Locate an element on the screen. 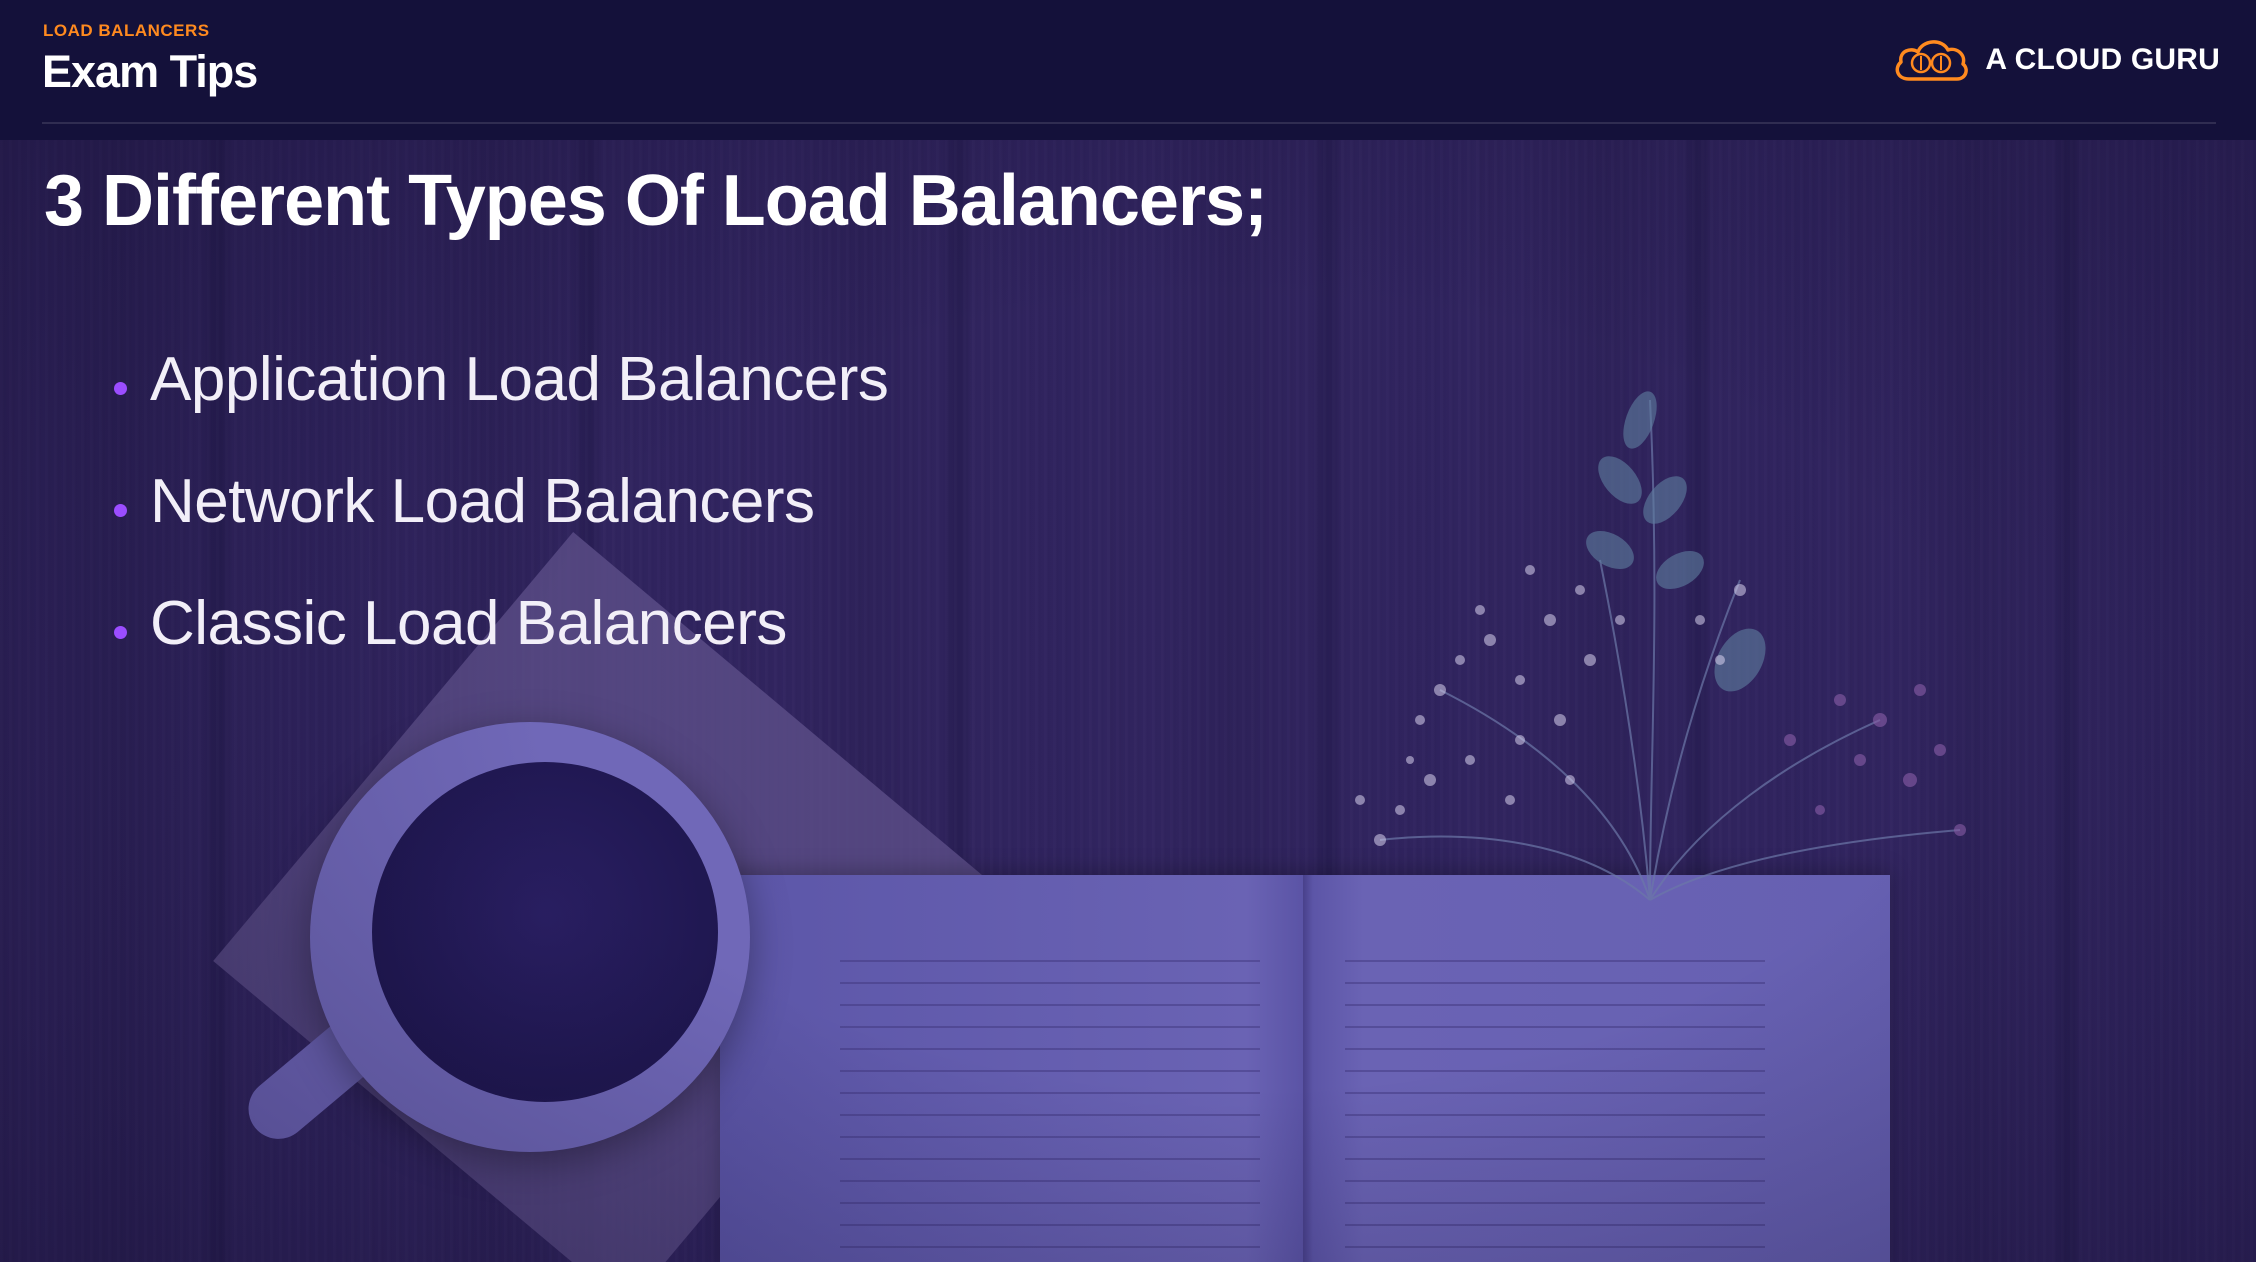 Image resolution: width=2256 pixels, height=1262 pixels. brand-name: A CLOUD GURU is located at coordinates (2102, 59).